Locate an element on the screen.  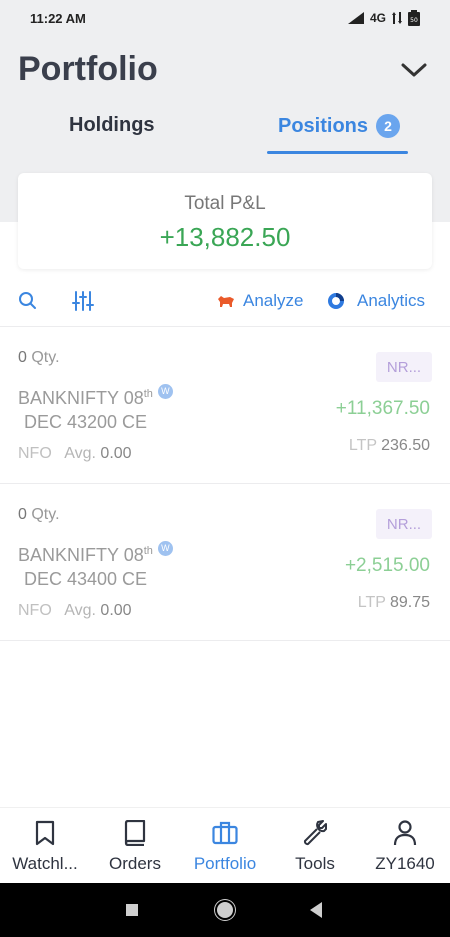
nav-label: Orders is located at coordinates (135, 863).